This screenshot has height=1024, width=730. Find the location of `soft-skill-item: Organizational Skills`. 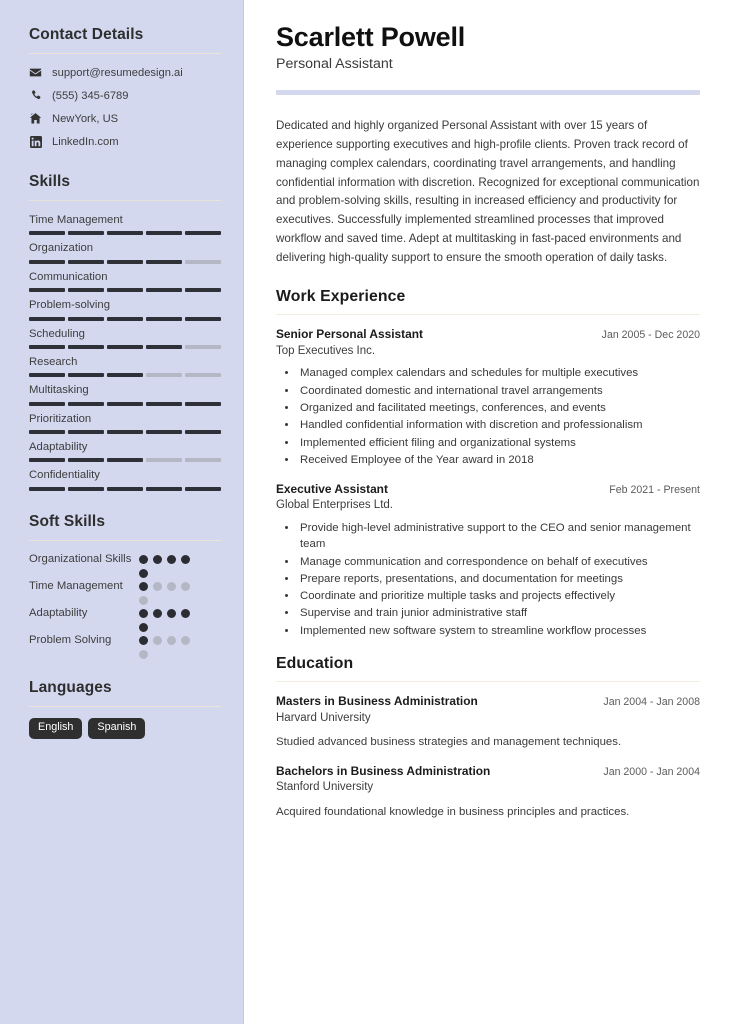

soft-skill-item: Organizational Skills is located at coordinates (125, 565).